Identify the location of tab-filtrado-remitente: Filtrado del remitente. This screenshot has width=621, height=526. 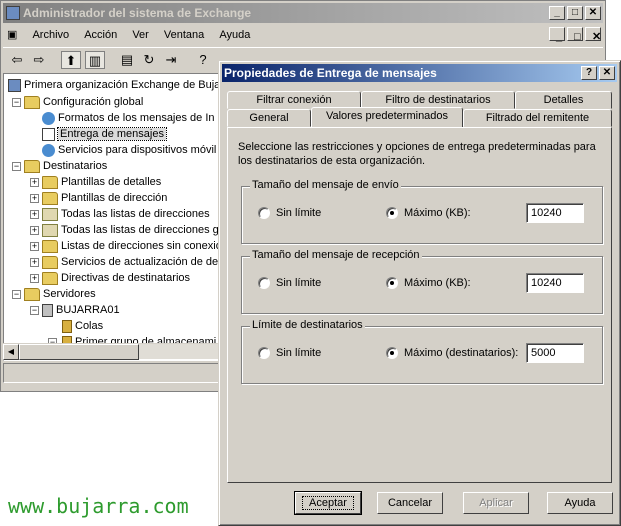
(537, 118).